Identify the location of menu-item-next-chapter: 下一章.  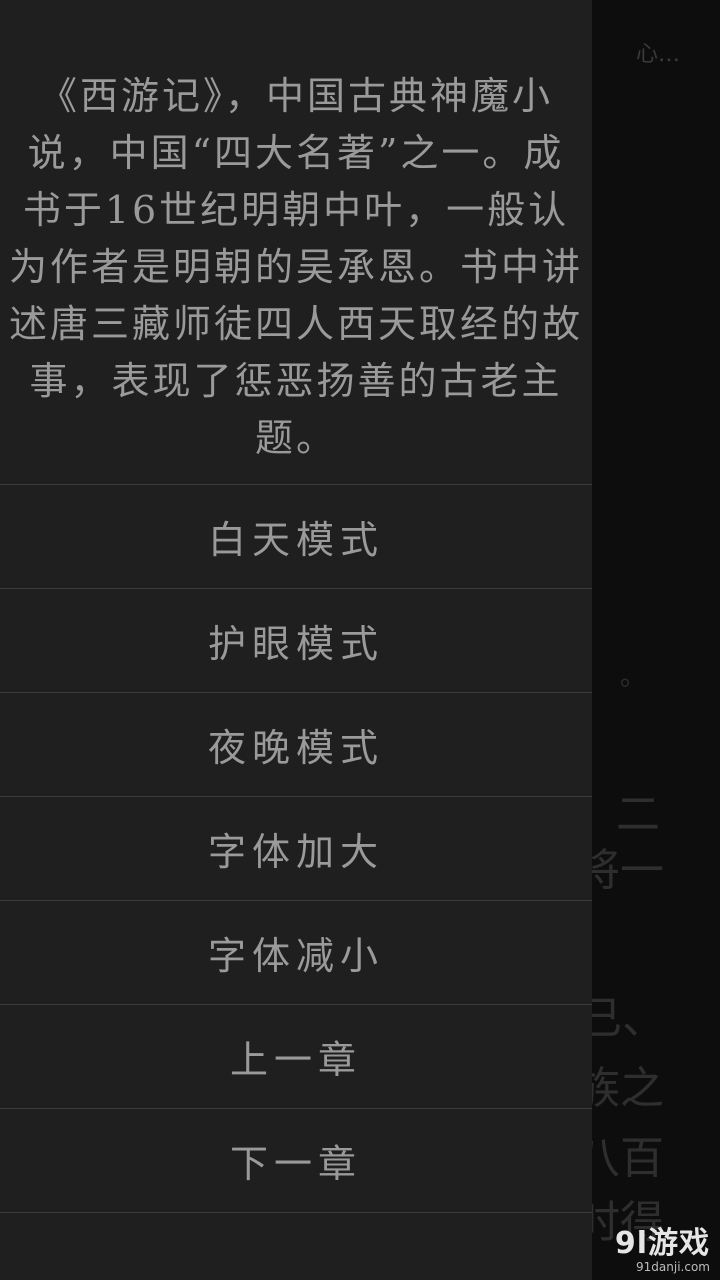
(296, 1160).